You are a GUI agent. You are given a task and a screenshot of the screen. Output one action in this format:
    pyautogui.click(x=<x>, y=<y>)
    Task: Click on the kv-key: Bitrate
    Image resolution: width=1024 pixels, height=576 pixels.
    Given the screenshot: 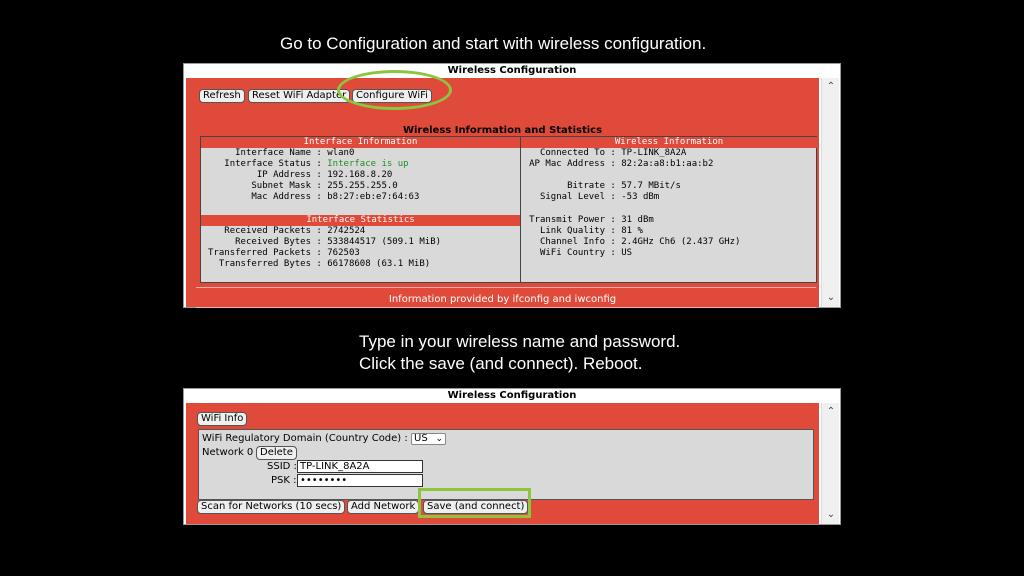 What is the action you would take?
    pyautogui.click(x=586, y=186)
    